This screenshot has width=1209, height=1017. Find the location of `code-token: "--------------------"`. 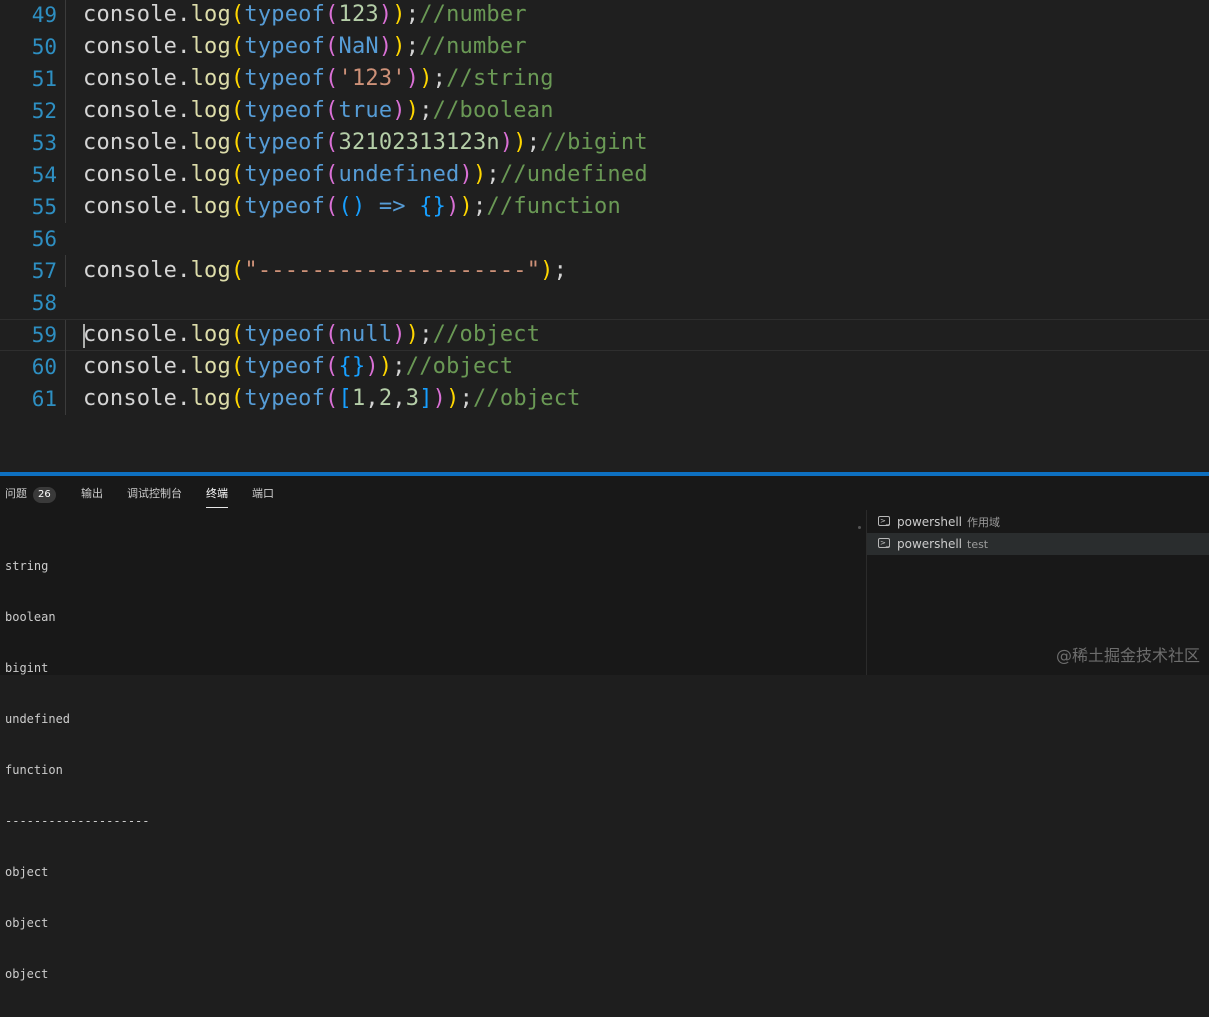

code-token: "--------------------" is located at coordinates (392, 270).